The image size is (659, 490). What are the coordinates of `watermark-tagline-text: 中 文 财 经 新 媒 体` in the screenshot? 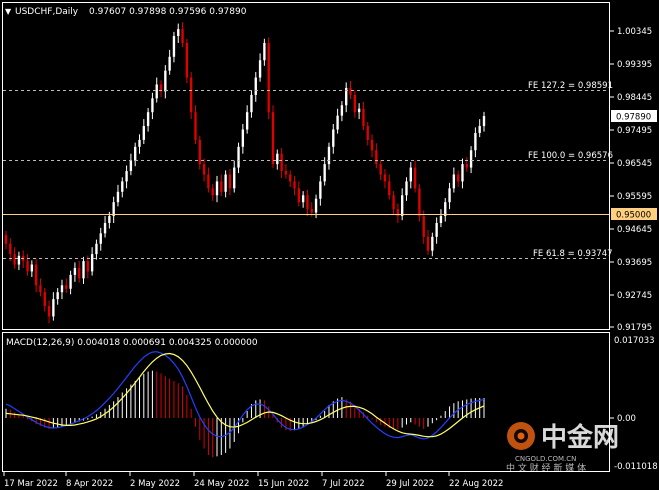 It's located at (546, 468).